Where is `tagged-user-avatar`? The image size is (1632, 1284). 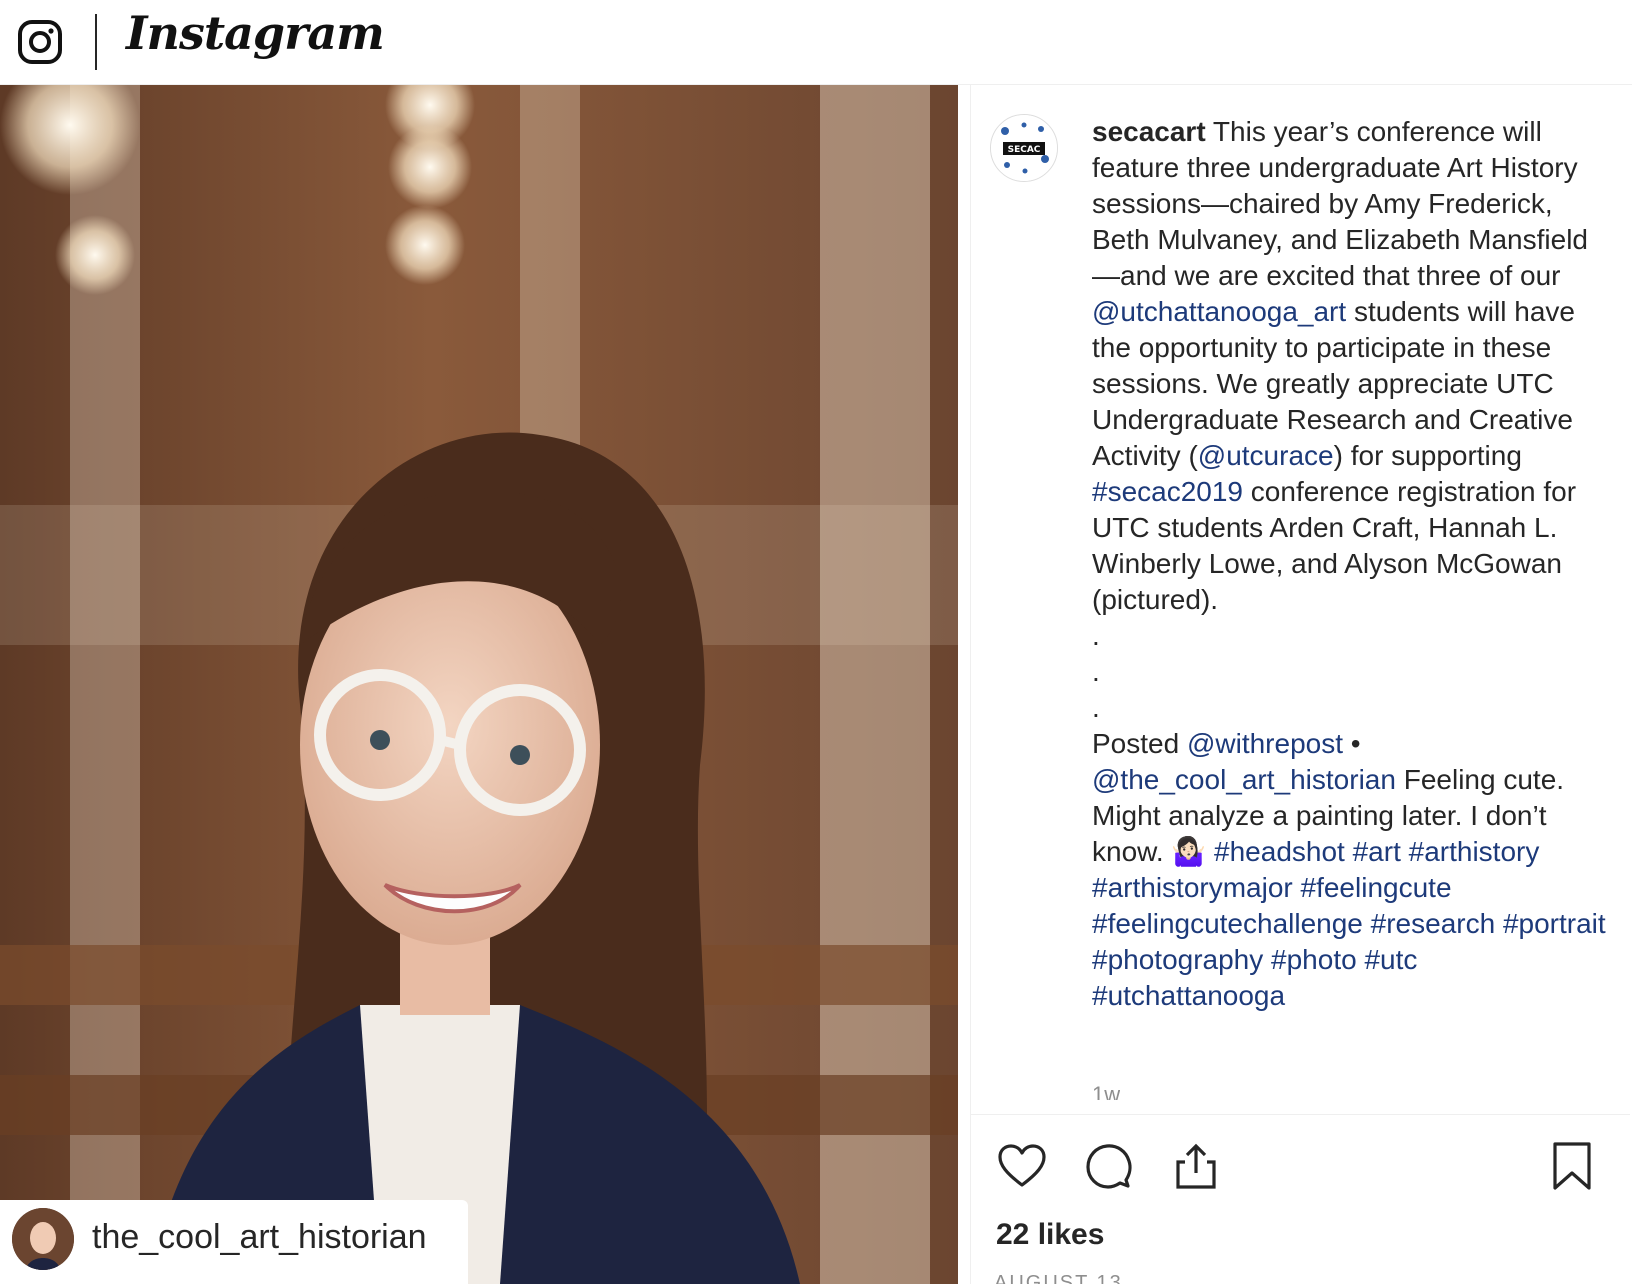
tagged-user-avatar is located at coordinates (43, 1239).